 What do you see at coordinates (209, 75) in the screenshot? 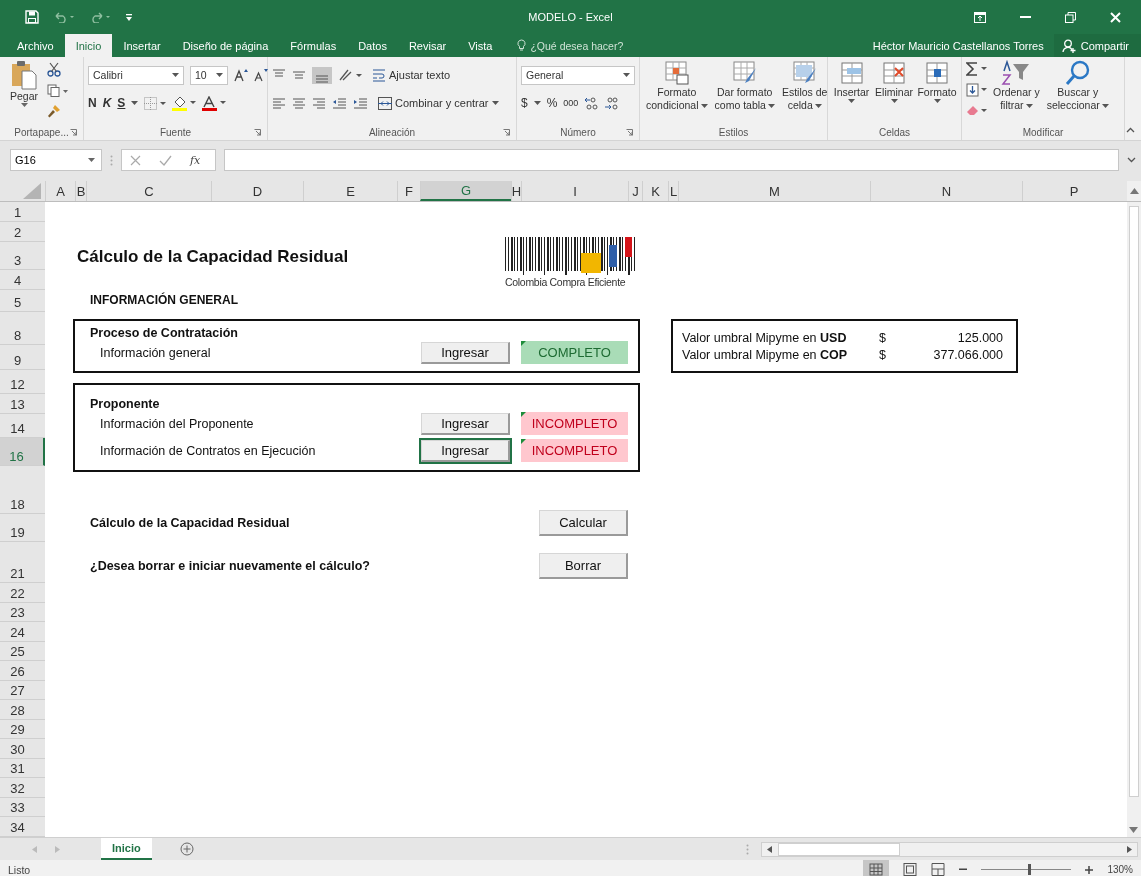
I see `font-size-field: 10` at bounding box center [209, 75].